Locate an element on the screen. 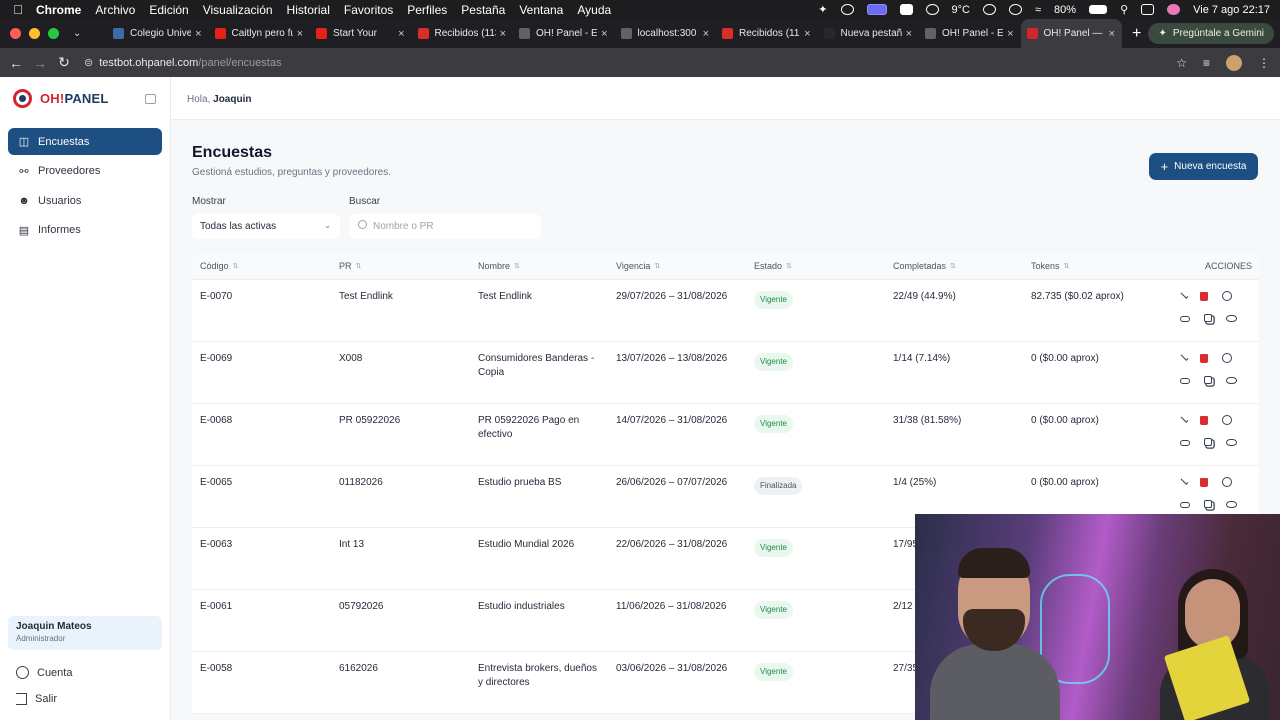 Image resolution: width=1280 pixels, height=720 pixels. forward-arrow-icon: → is located at coordinates (40, 63).